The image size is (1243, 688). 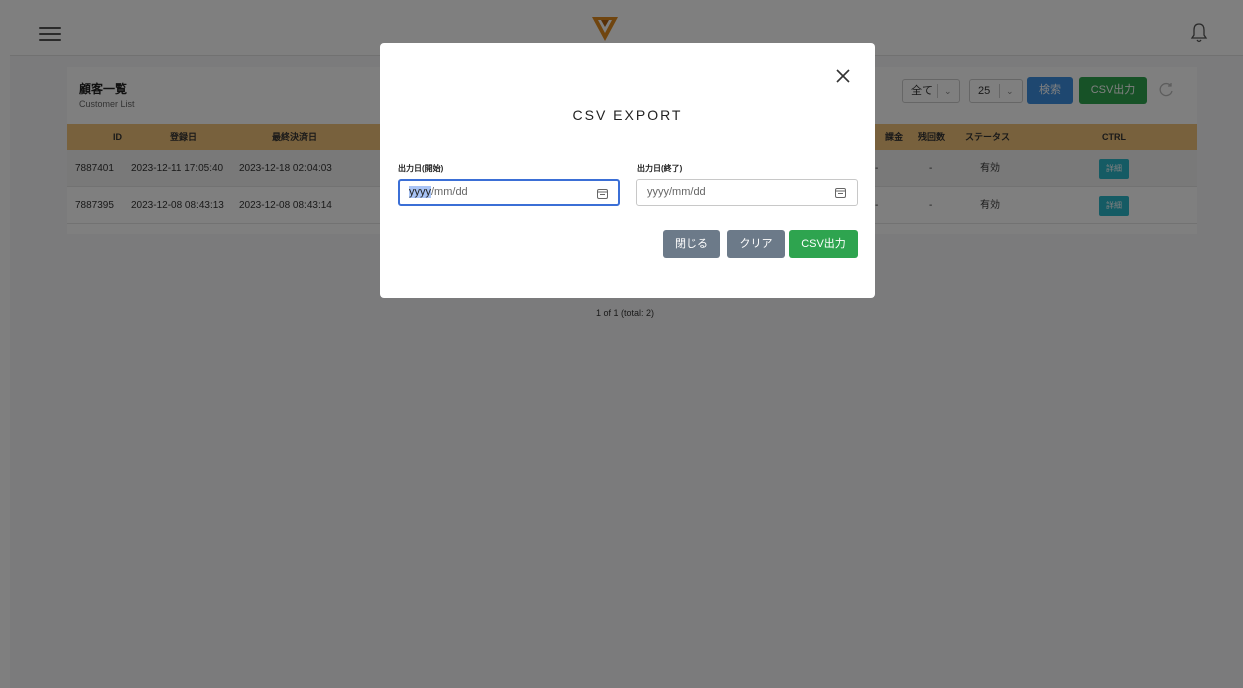 I want to click on end-date-placeholder: yyyy/mm/dd, so click(x=676, y=192).